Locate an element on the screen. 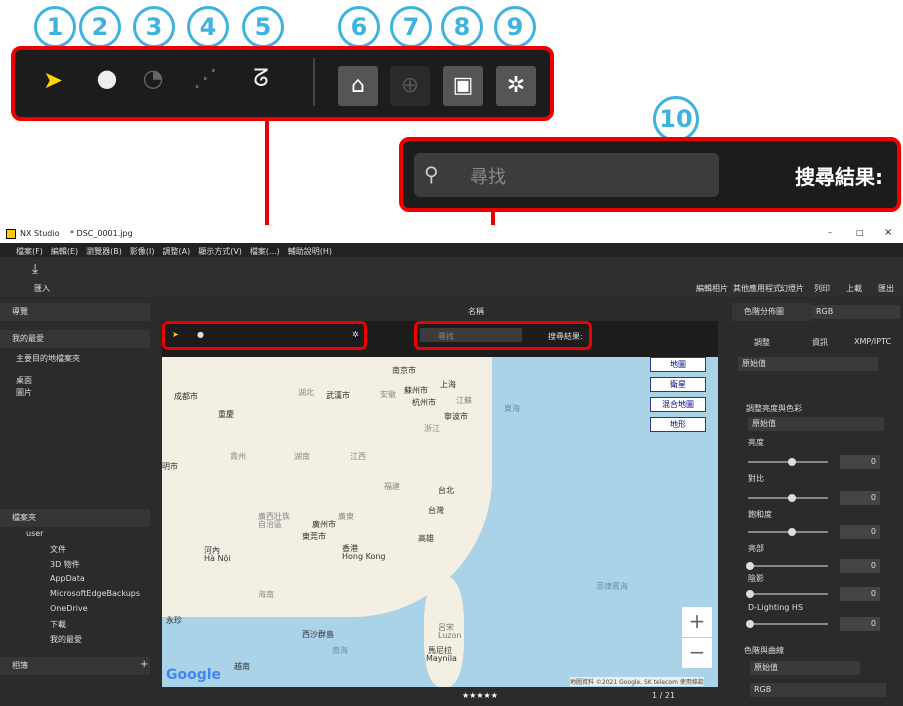  zoomed-search-results-label: 搜尋結果: is located at coordinates (839, 177).